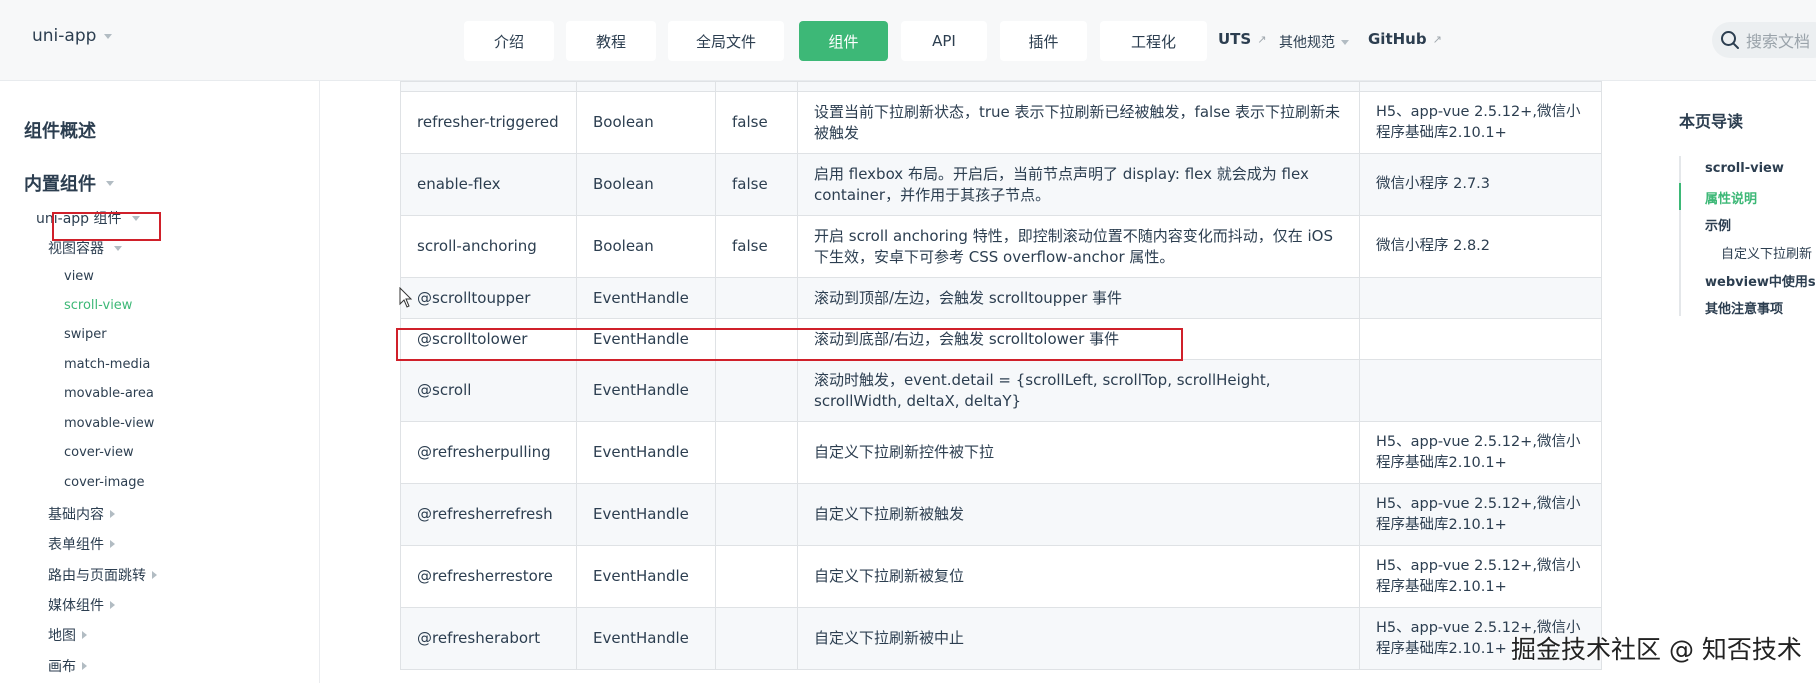 The height and width of the screenshot is (683, 1816). What do you see at coordinates (1718, 224) in the screenshot?
I see `toc-item-example: 示例` at bounding box center [1718, 224].